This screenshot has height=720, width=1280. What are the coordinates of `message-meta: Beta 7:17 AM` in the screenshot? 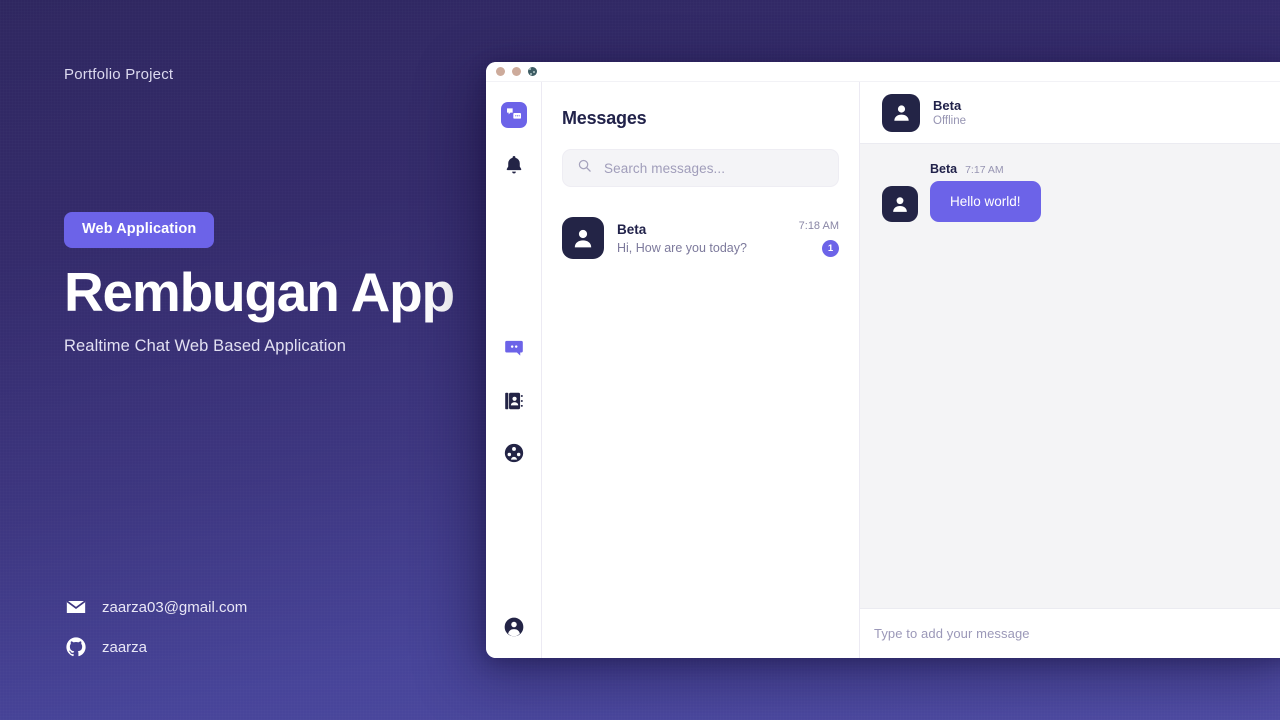 It's located at (985, 169).